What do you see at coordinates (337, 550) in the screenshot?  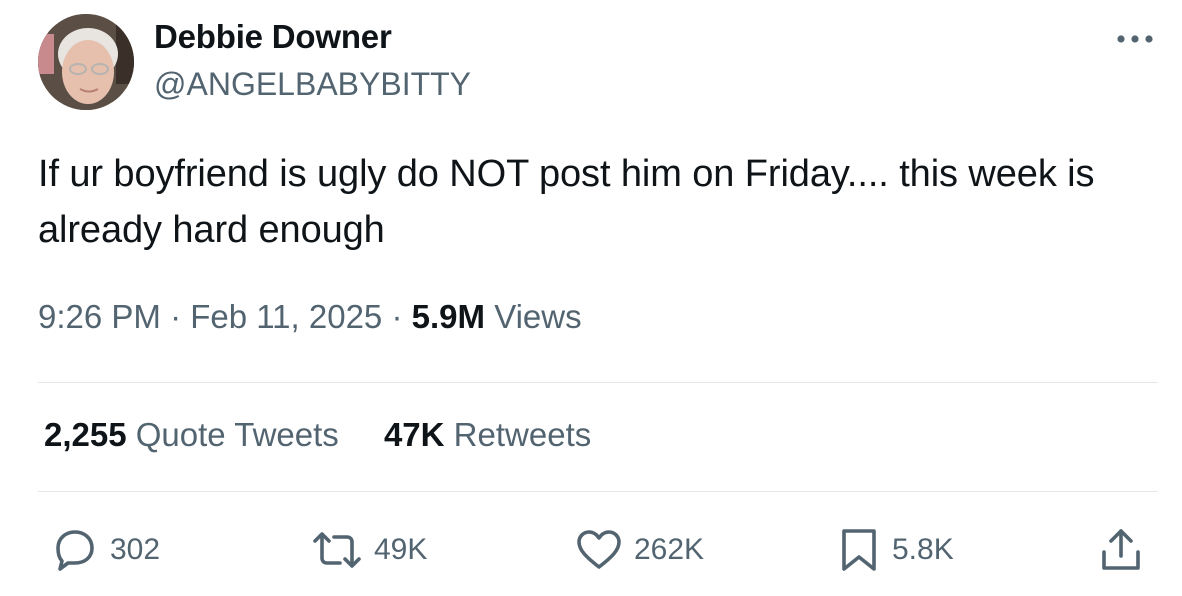 I see `retweet-arrows-icon` at bounding box center [337, 550].